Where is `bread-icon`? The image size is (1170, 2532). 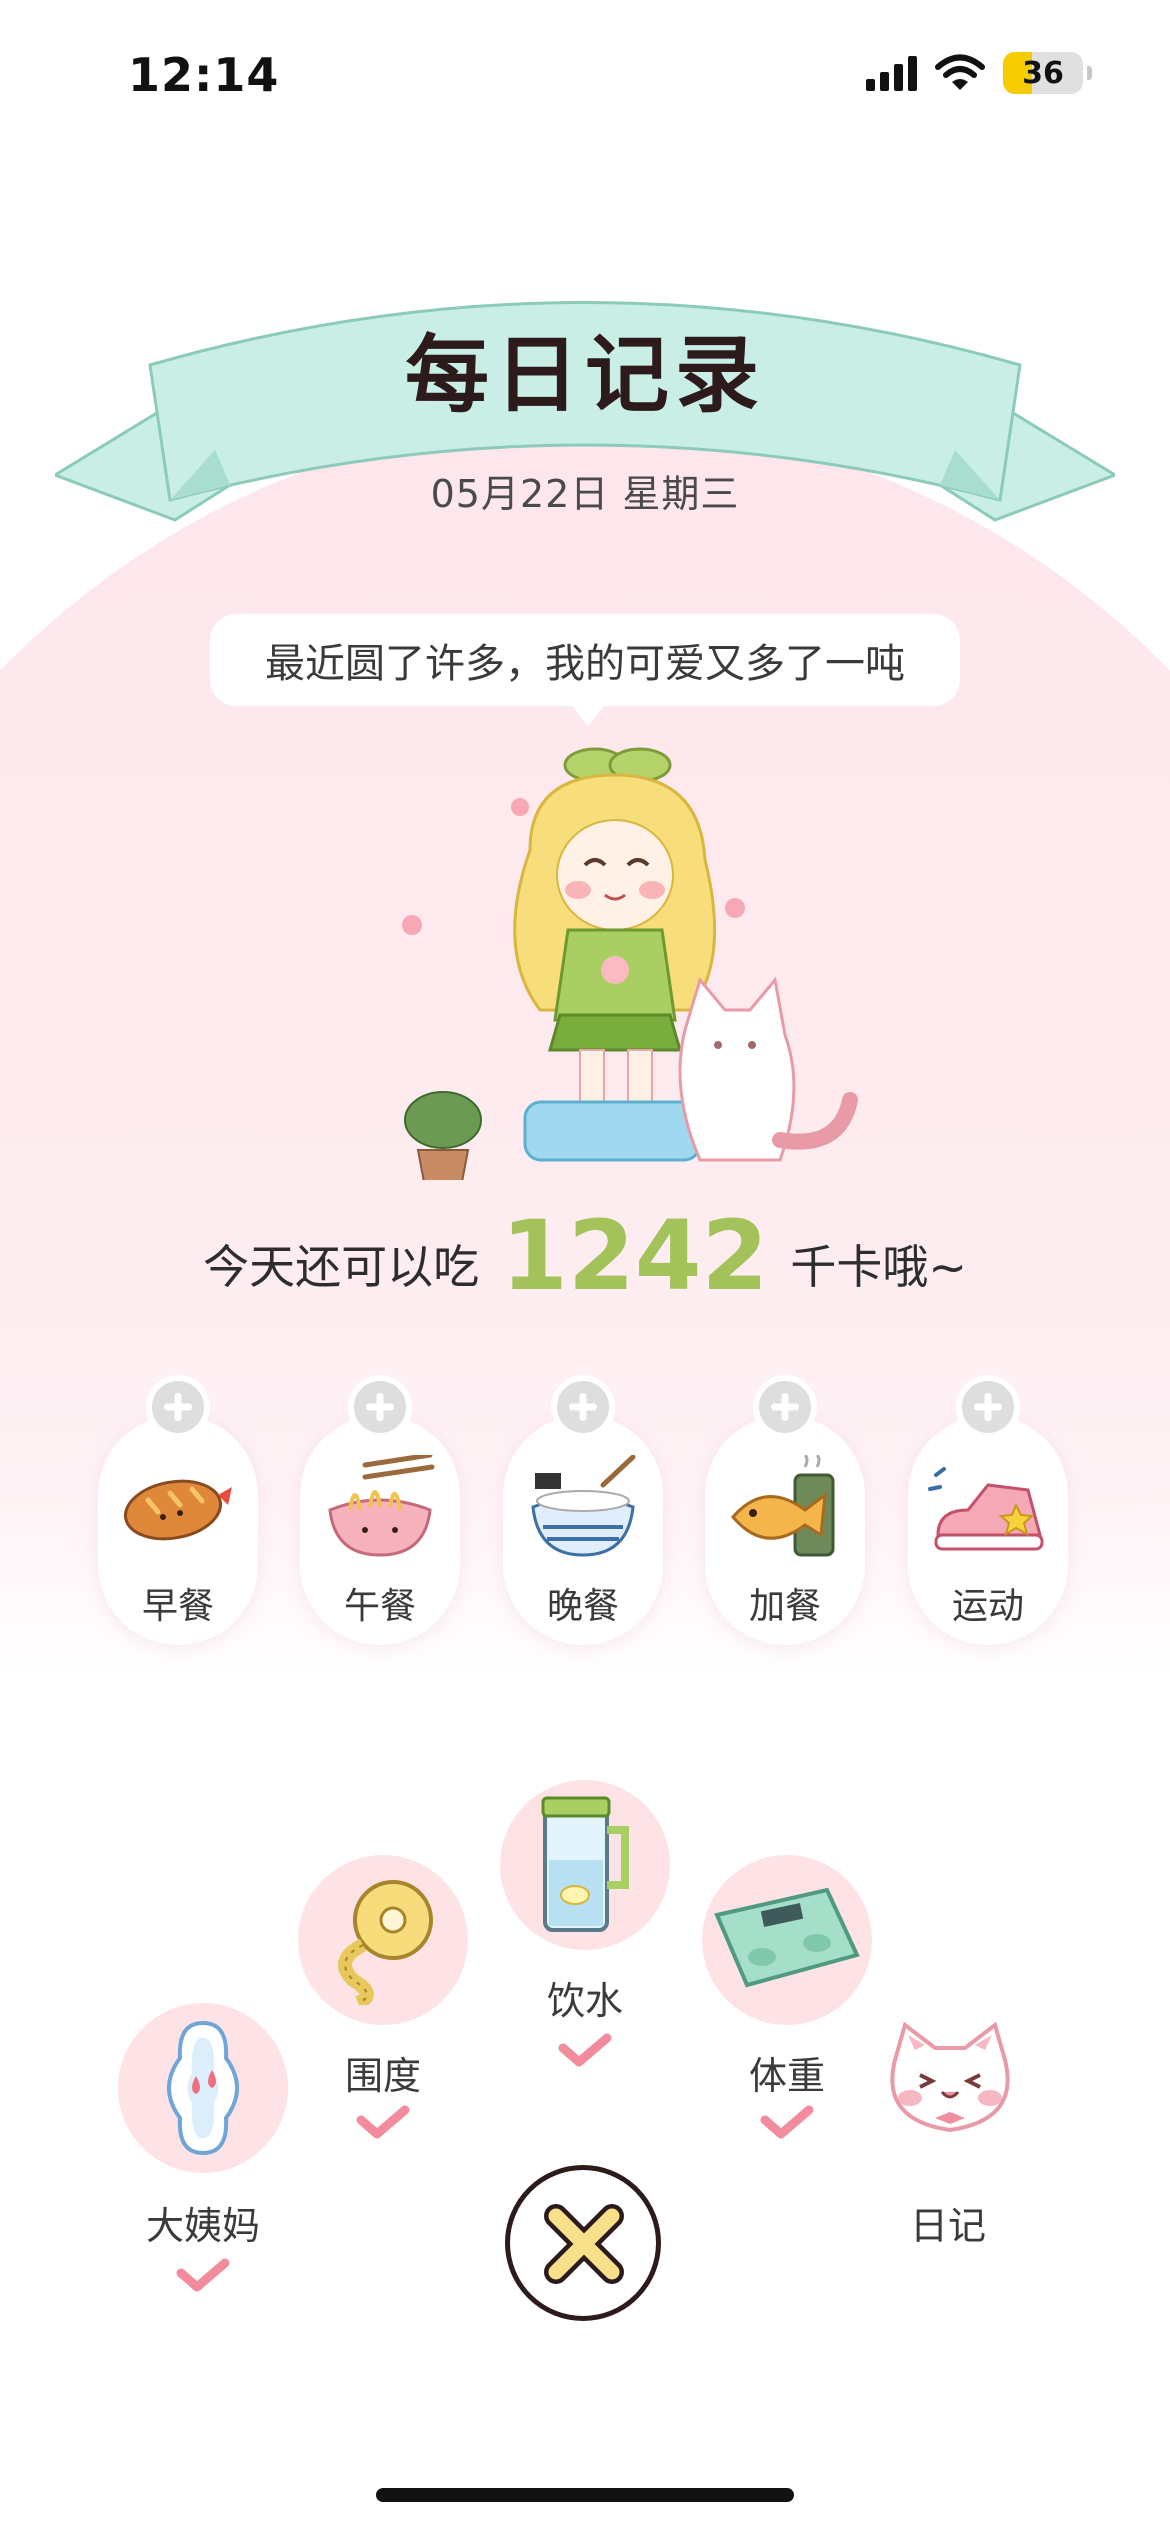
bread-icon is located at coordinates (177, 1510).